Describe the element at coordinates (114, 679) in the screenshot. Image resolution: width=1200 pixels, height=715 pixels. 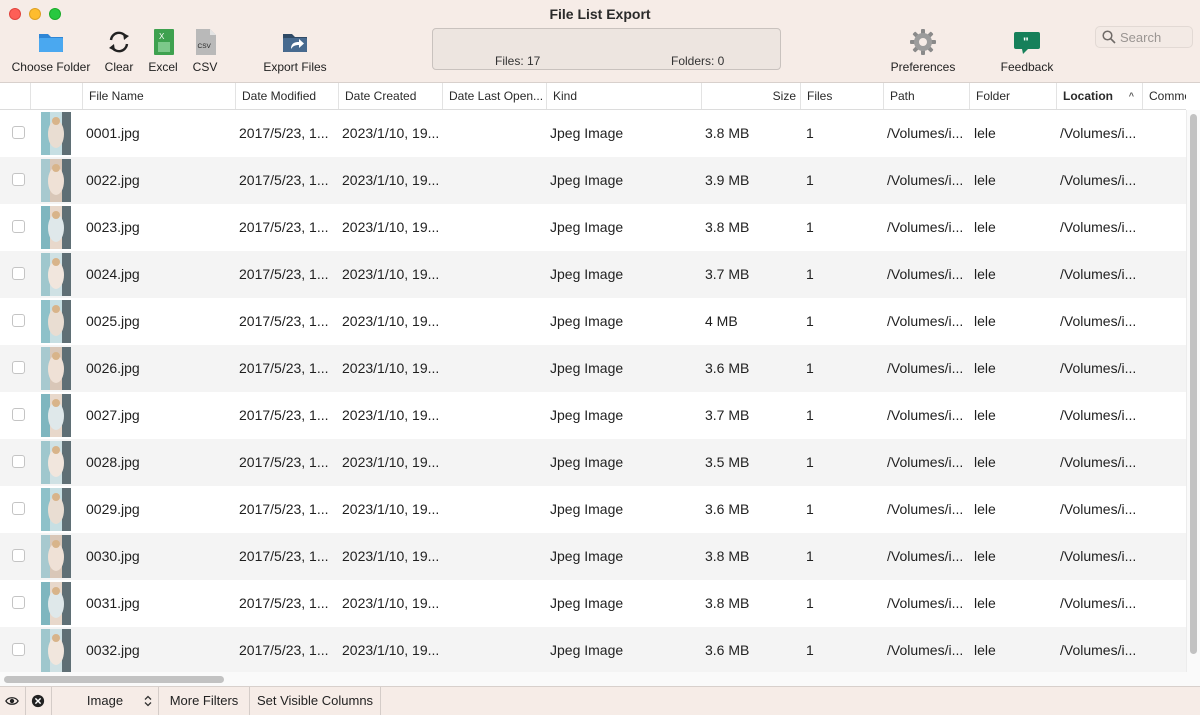
I see `horizontal-scroll-thumb` at that location.